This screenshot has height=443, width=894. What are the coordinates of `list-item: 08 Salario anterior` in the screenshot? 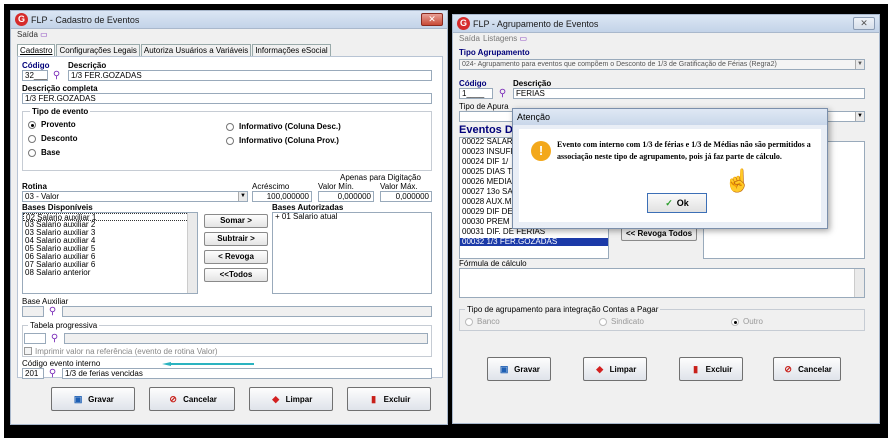 It's located at (110, 273).